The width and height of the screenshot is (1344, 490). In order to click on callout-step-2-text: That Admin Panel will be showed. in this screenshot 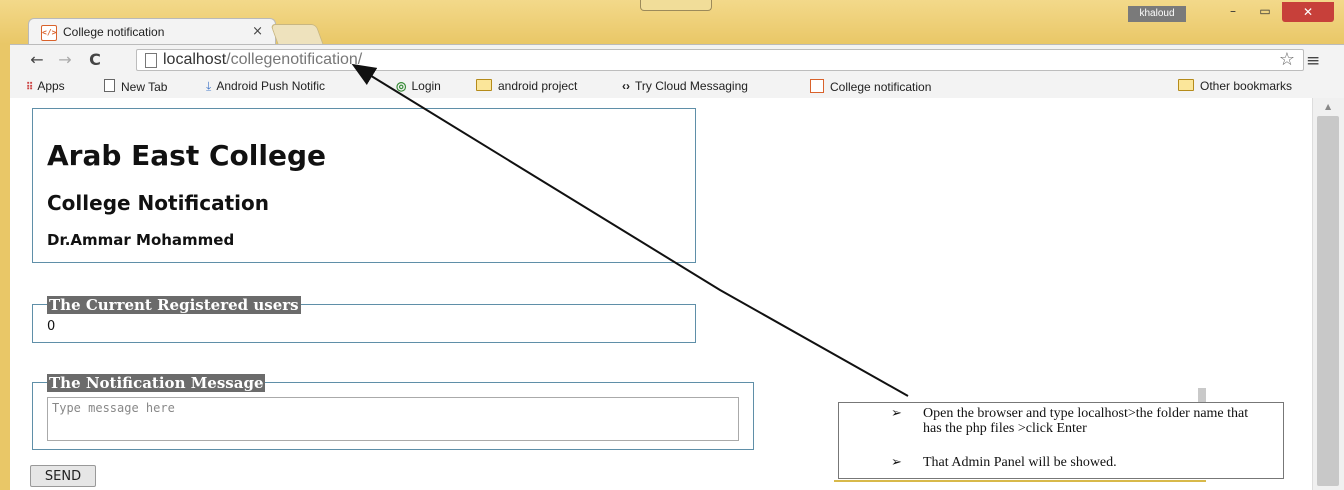, I will do `click(1020, 462)`.